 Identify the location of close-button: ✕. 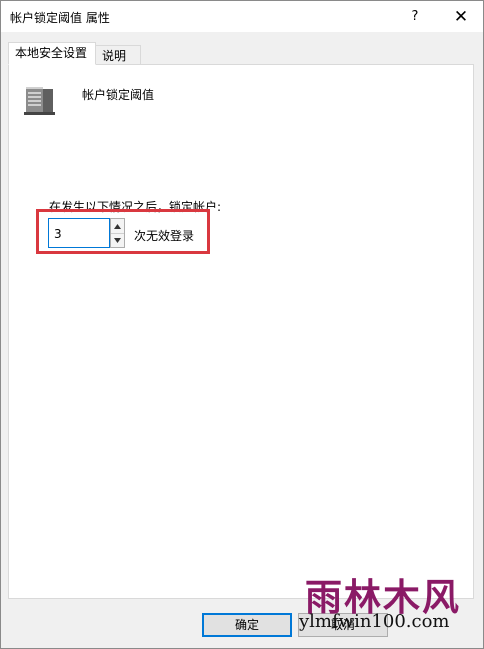
(461, 16).